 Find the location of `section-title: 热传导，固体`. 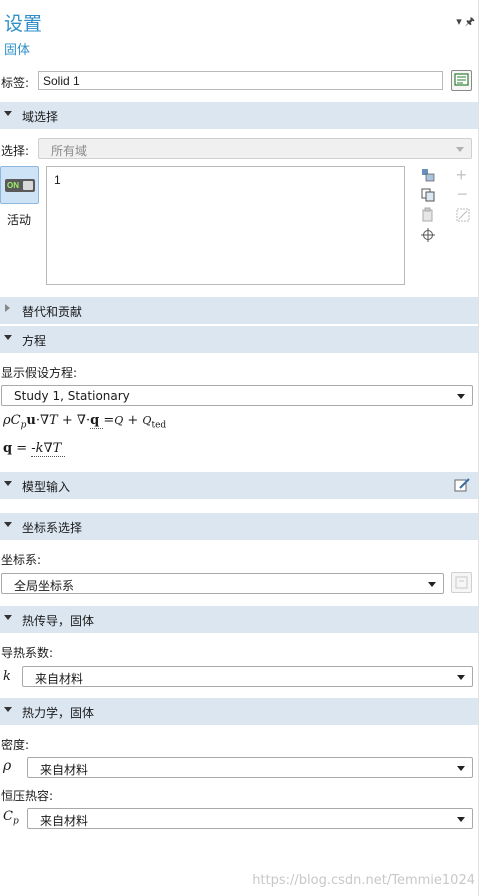

section-title: 热传导，固体 is located at coordinates (58, 621).